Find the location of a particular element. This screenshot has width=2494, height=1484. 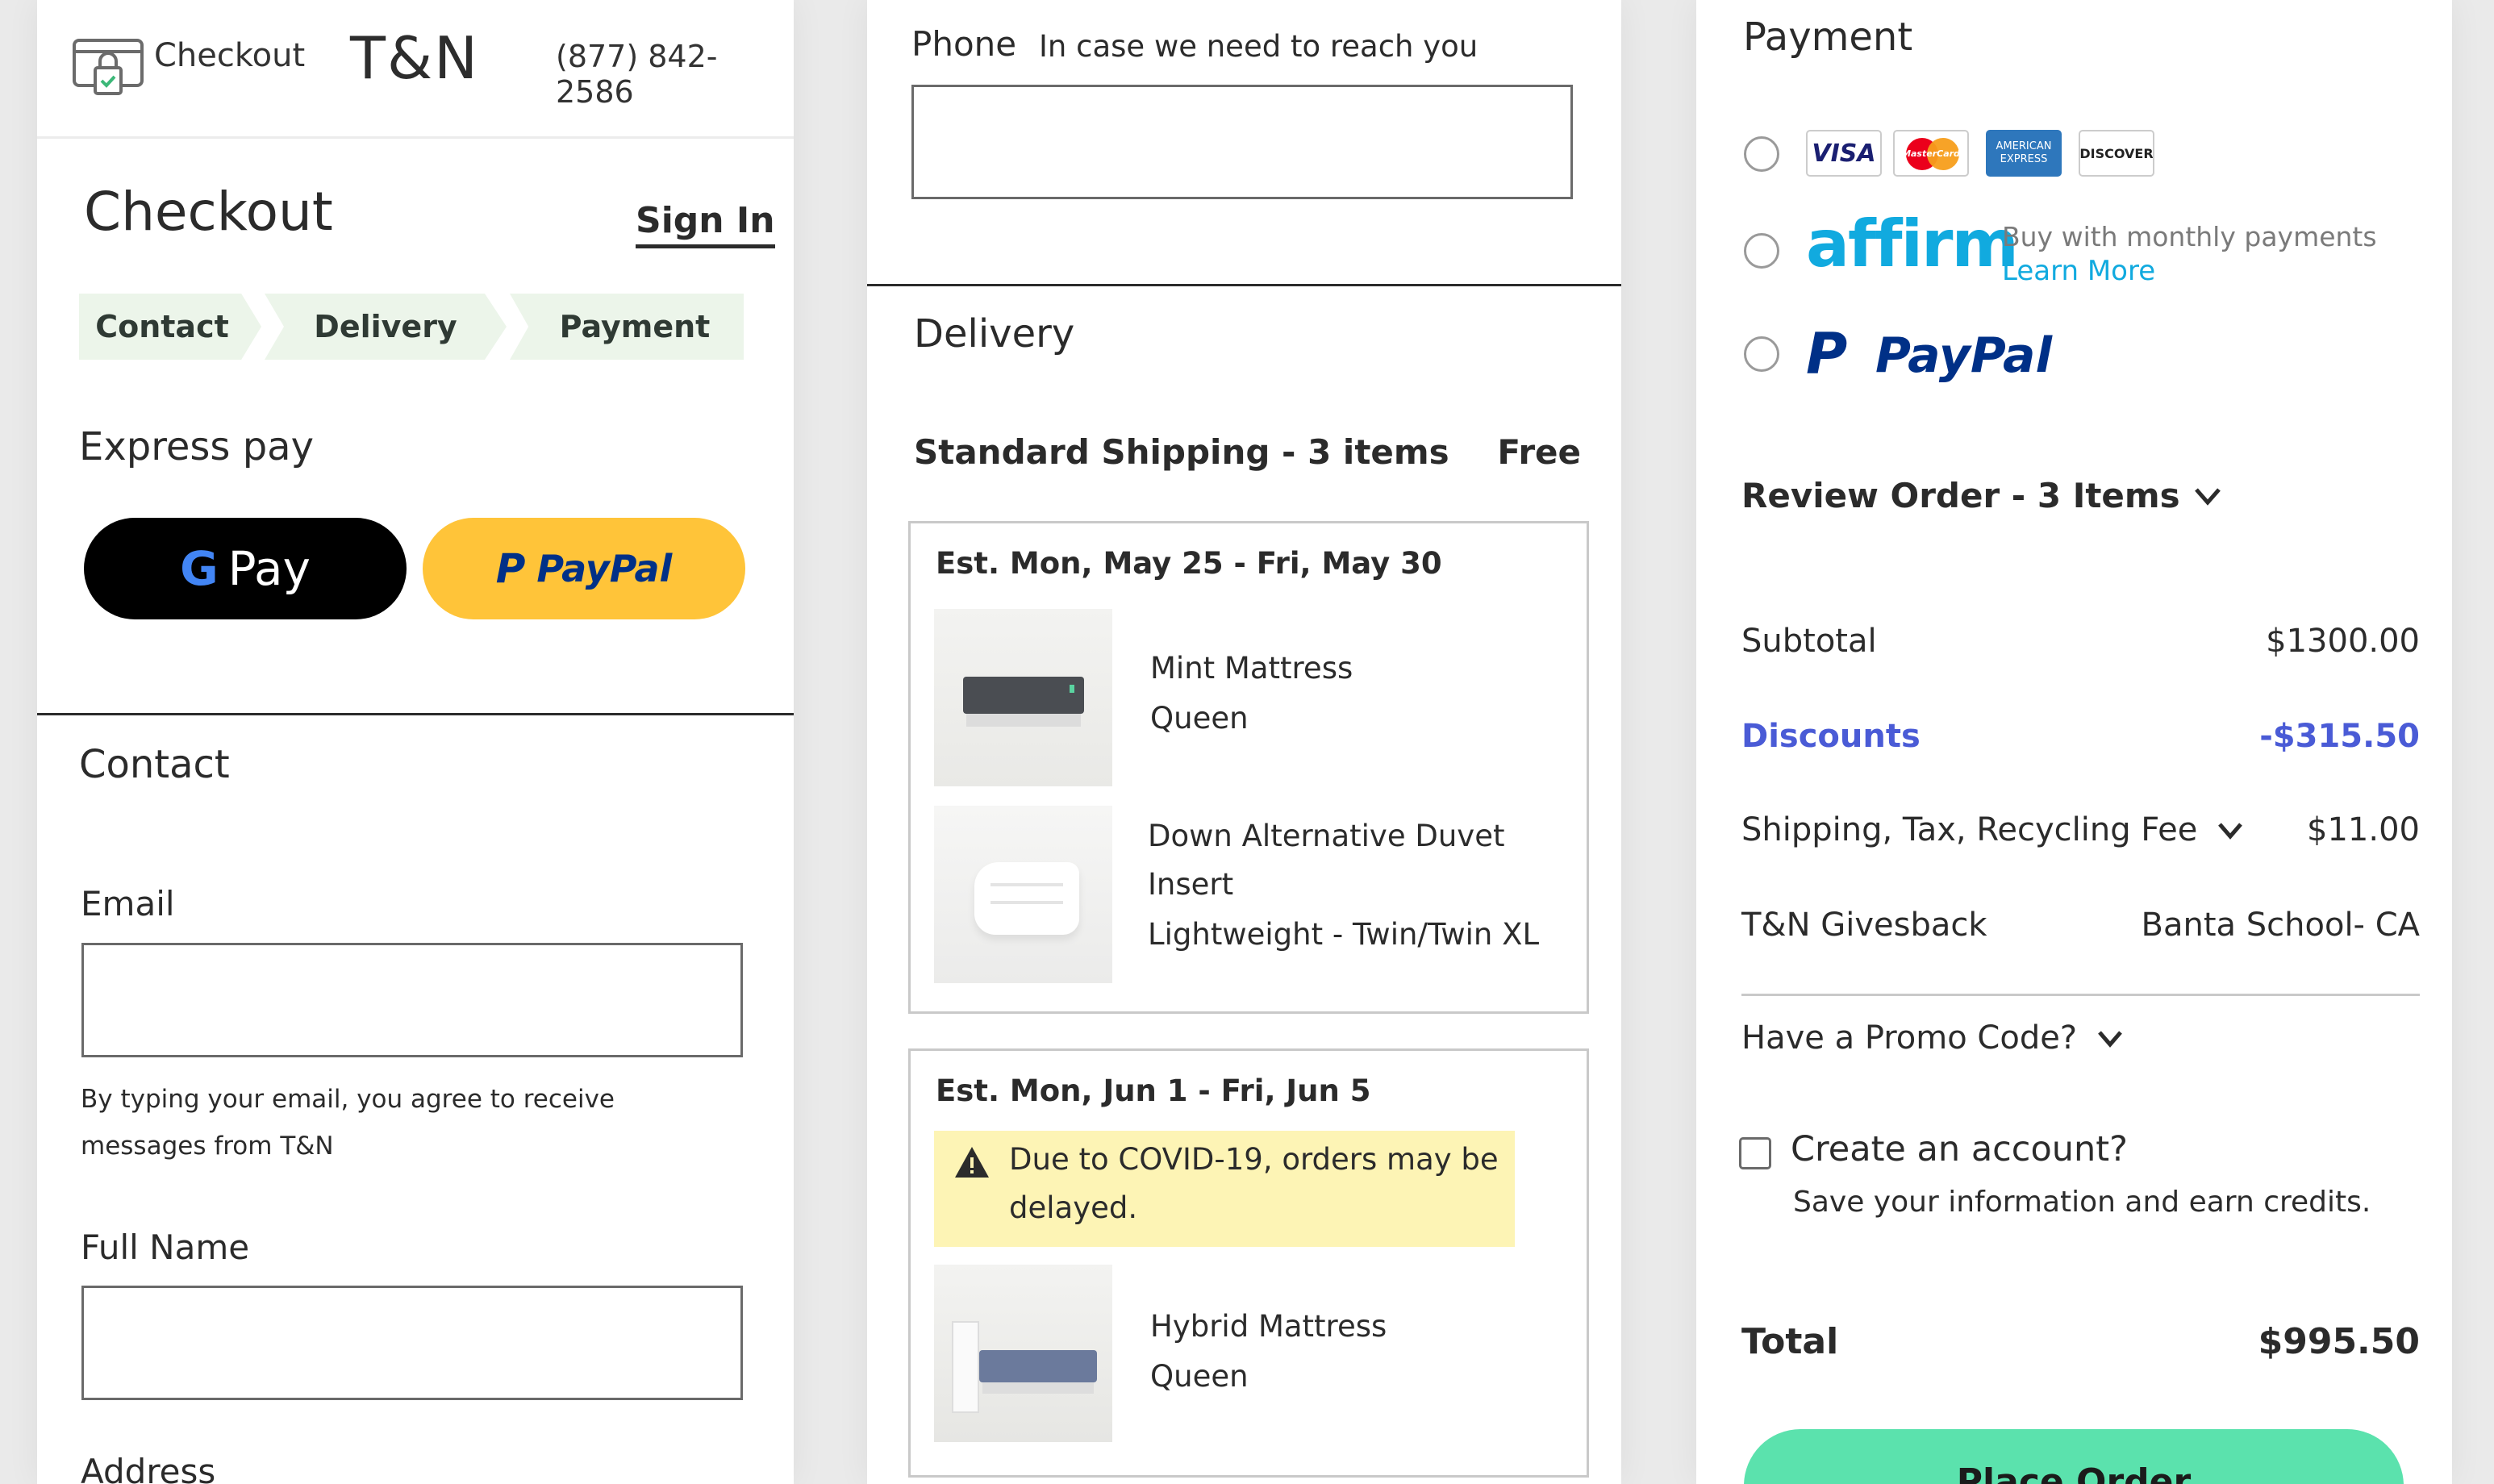

review-order-toggle: Review Order - 3 Items is located at coordinates (1981, 496).